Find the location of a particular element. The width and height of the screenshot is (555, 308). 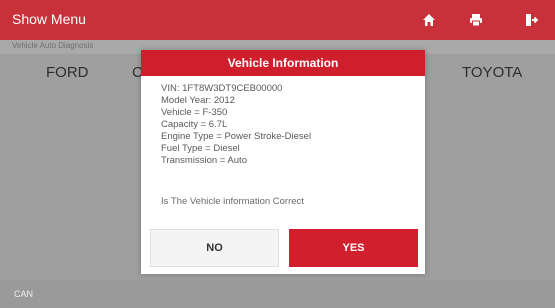

capacity-line: Capacity = 6.7L is located at coordinates (194, 124).